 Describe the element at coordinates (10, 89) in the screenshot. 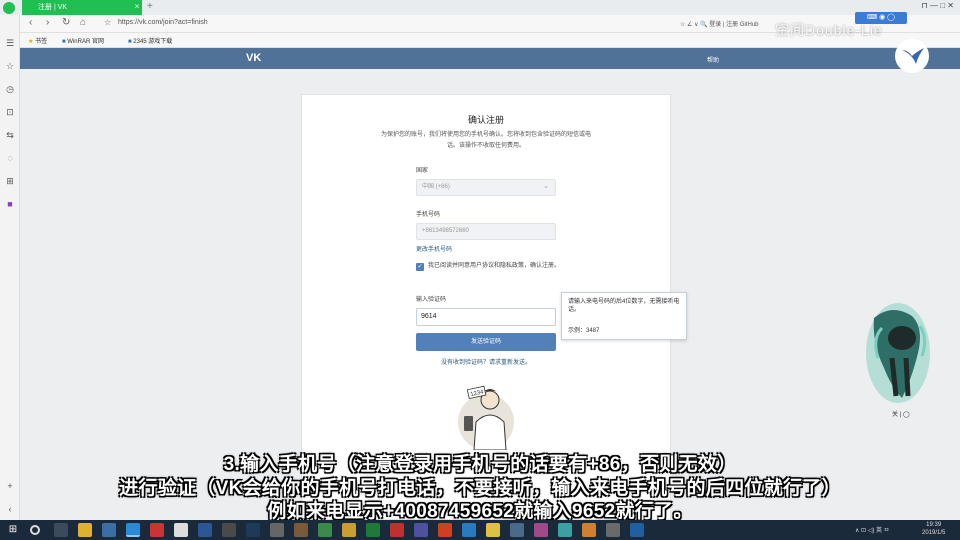

I see `sidebar-history-icon: ◷` at that location.